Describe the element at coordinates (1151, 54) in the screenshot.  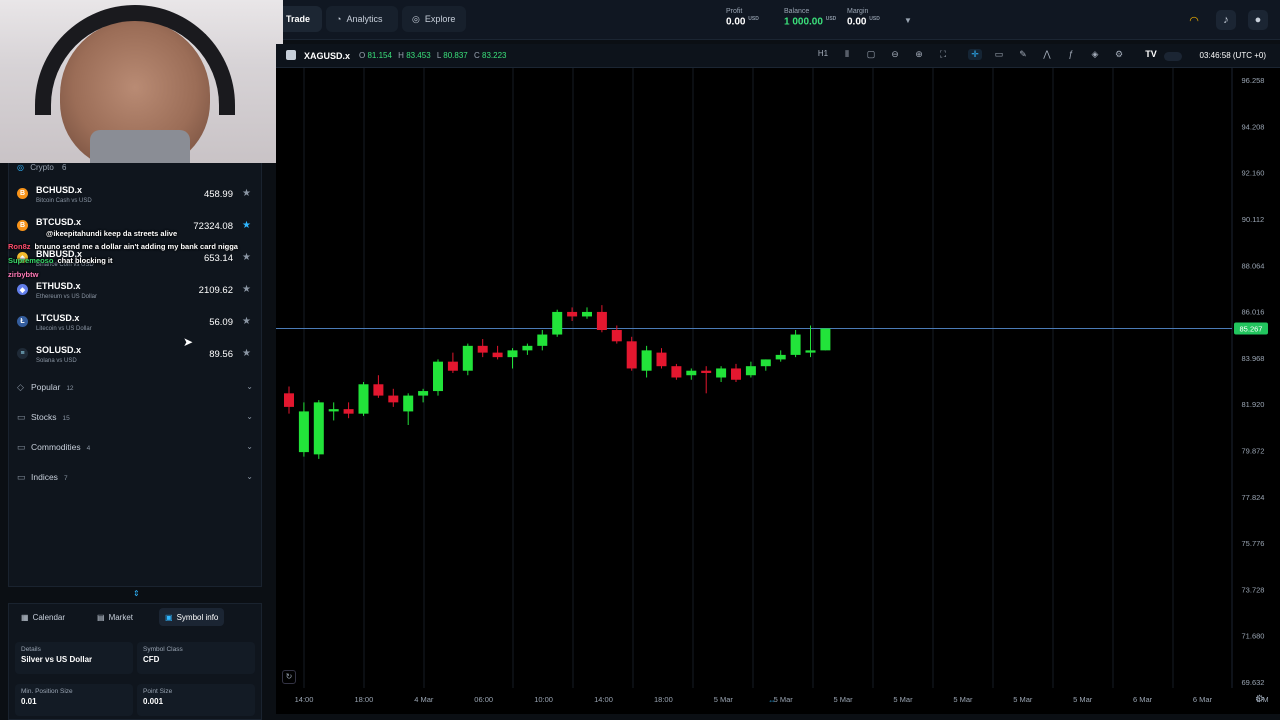
I see `tradingview-logo-icon: TV` at that location.